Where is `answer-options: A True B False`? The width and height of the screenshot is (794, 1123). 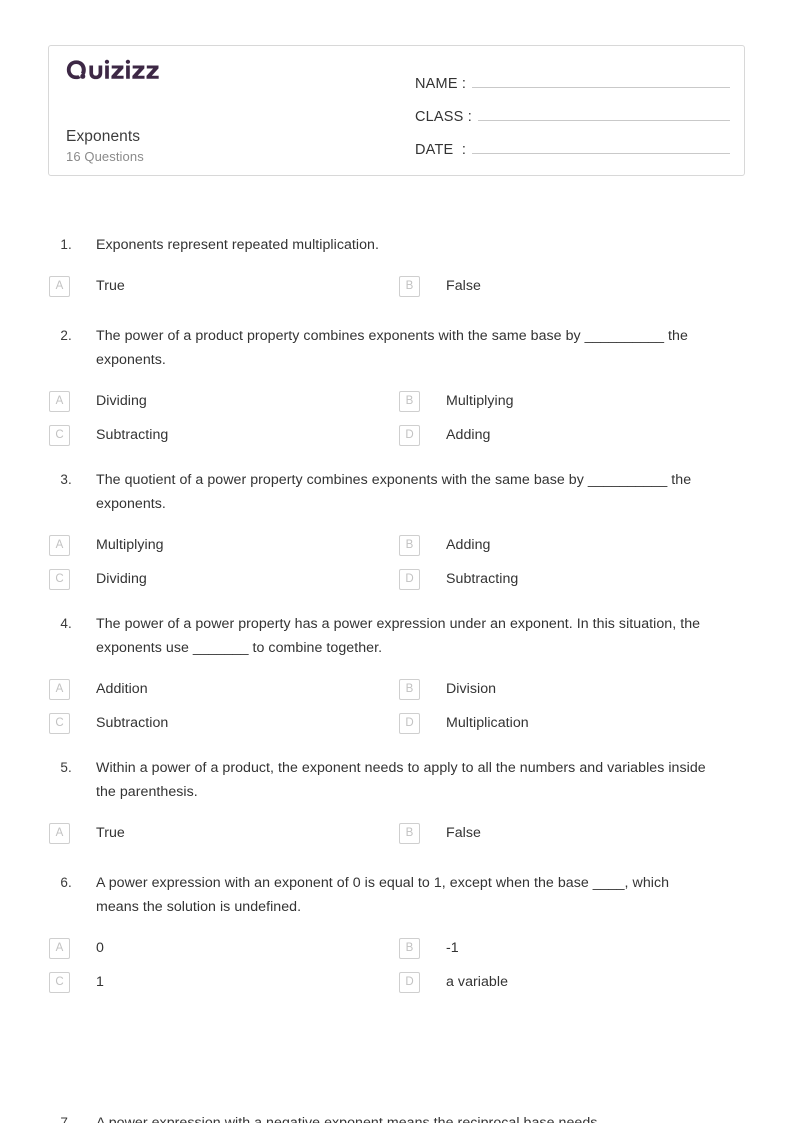 answer-options: A True B False is located at coordinates (399, 286).